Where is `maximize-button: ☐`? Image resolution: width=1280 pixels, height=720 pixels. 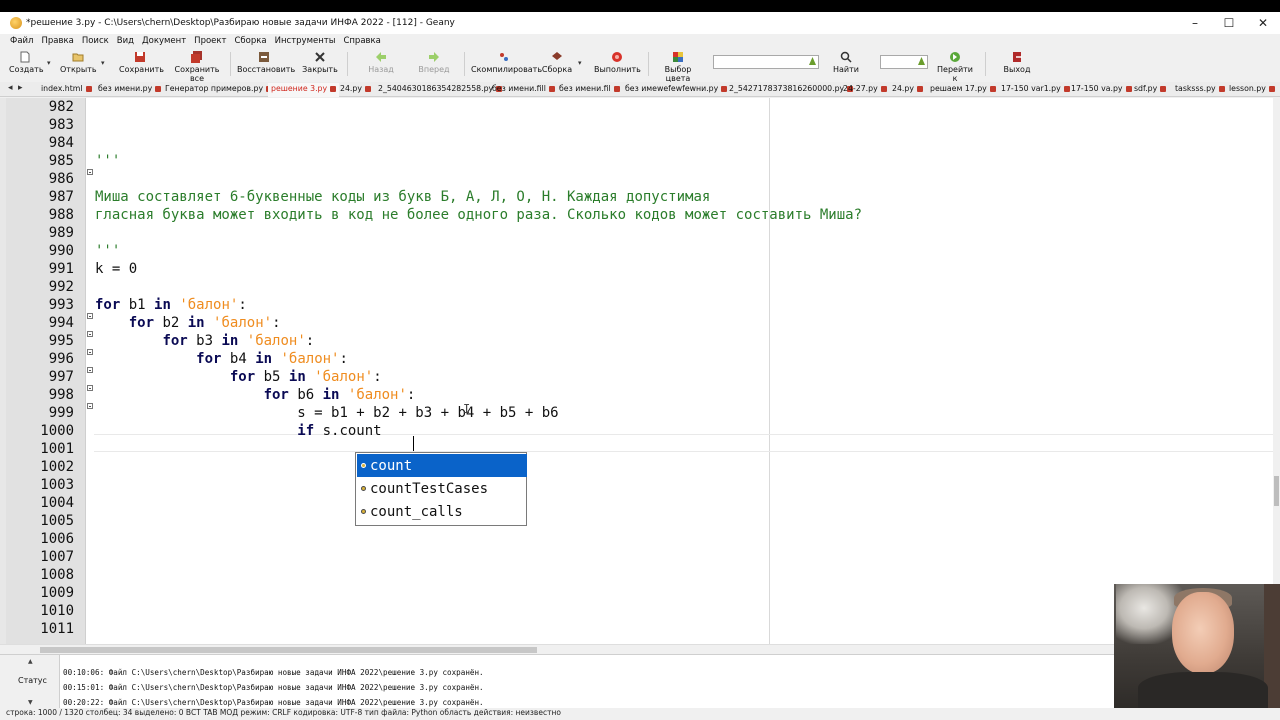 maximize-button: ☐ is located at coordinates (1229, 23).